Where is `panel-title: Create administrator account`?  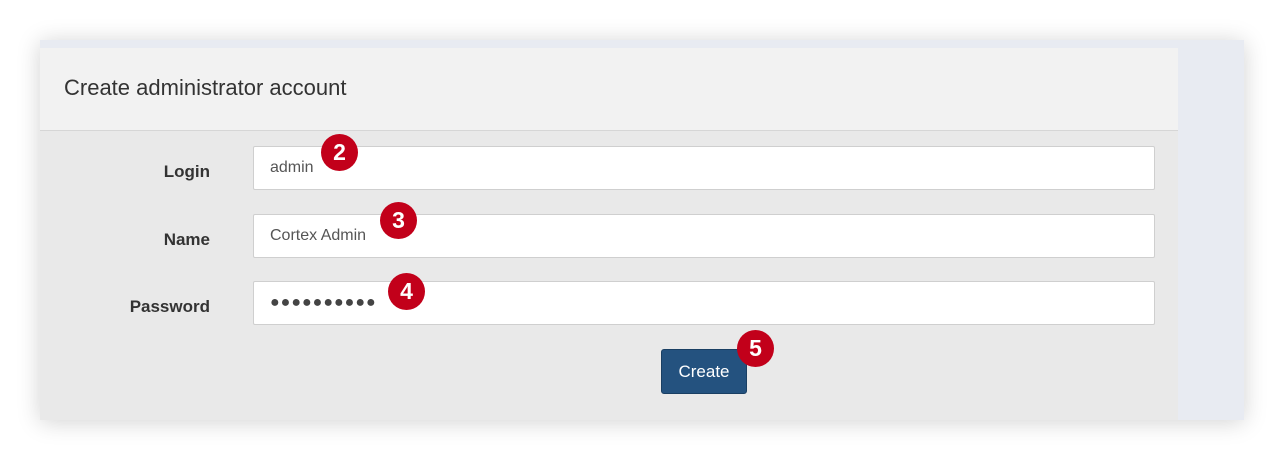
panel-title: Create administrator account is located at coordinates (205, 87).